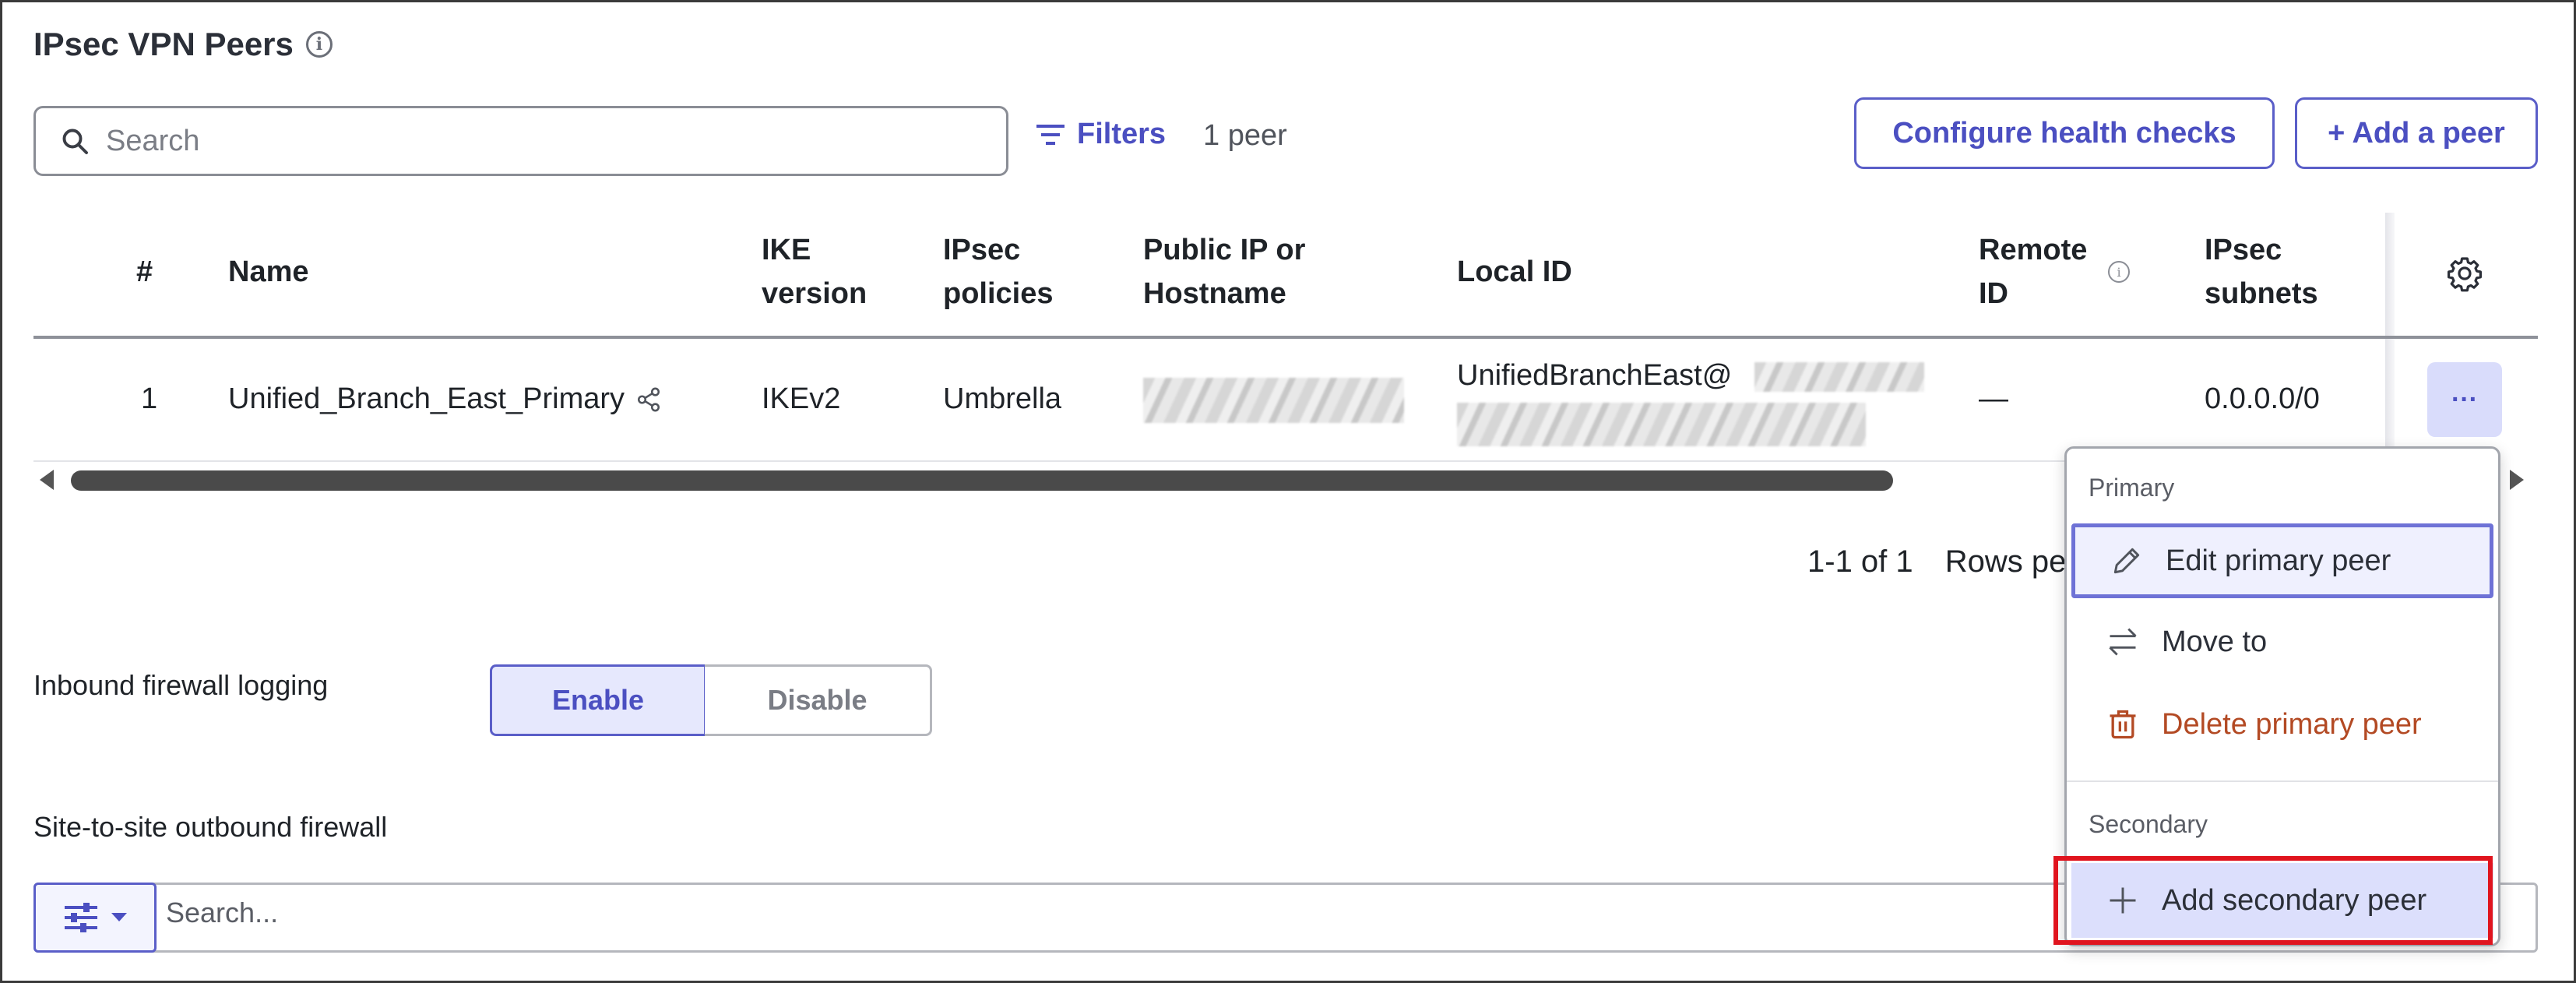  What do you see at coordinates (2261, 271) in the screenshot?
I see `column-header-ipsec-subnets: IPsec subnets` at bounding box center [2261, 271].